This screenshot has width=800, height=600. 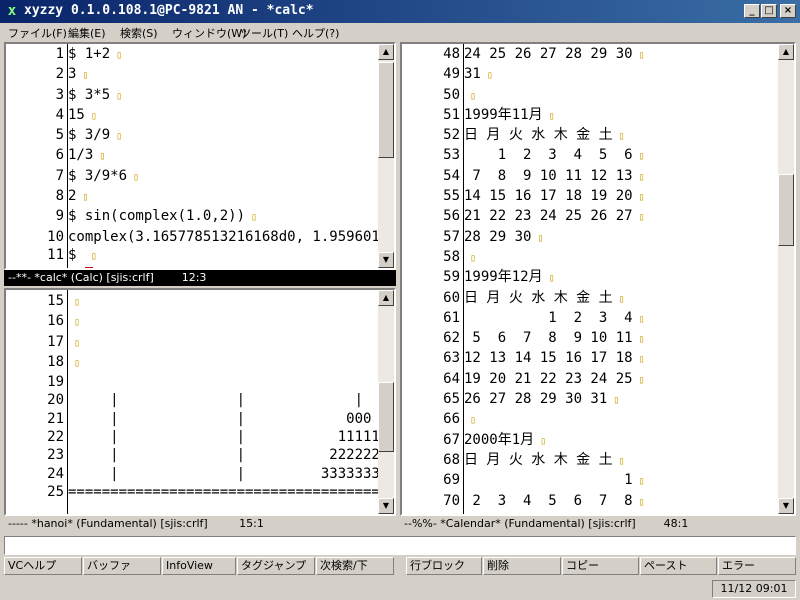 I want to click on line-text: 28 29 30, so click(x=498, y=236).